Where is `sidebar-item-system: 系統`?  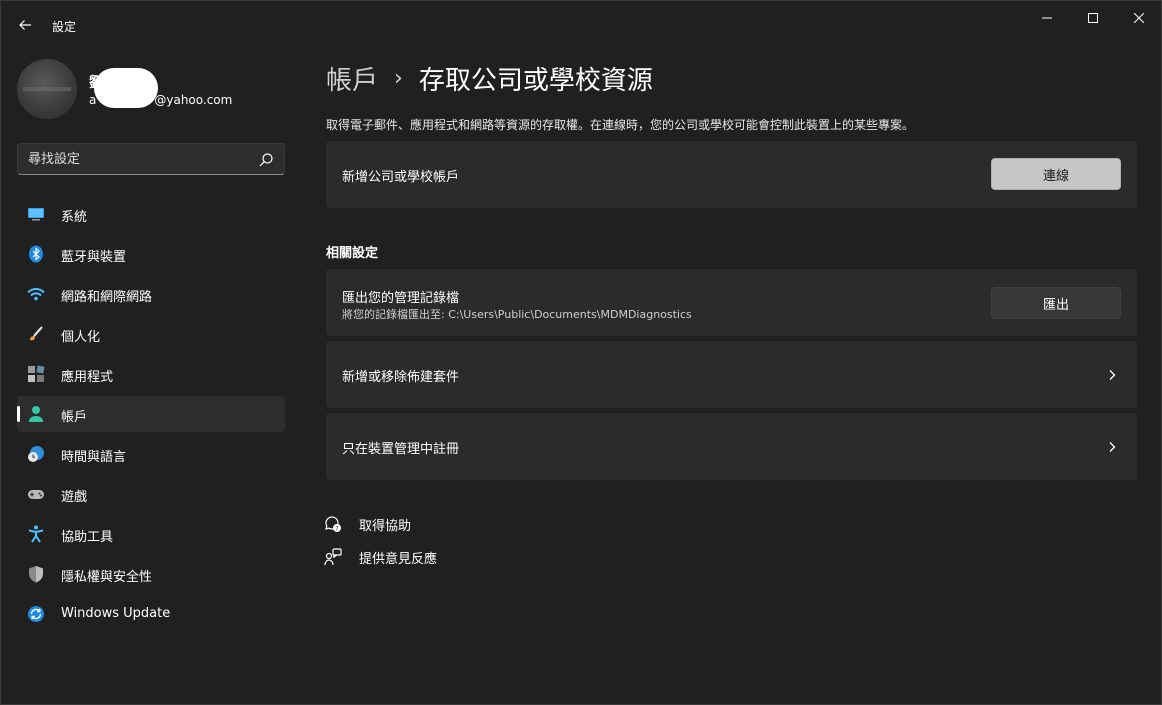
sidebar-item-system: 系統 is located at coordinates (151, 214).